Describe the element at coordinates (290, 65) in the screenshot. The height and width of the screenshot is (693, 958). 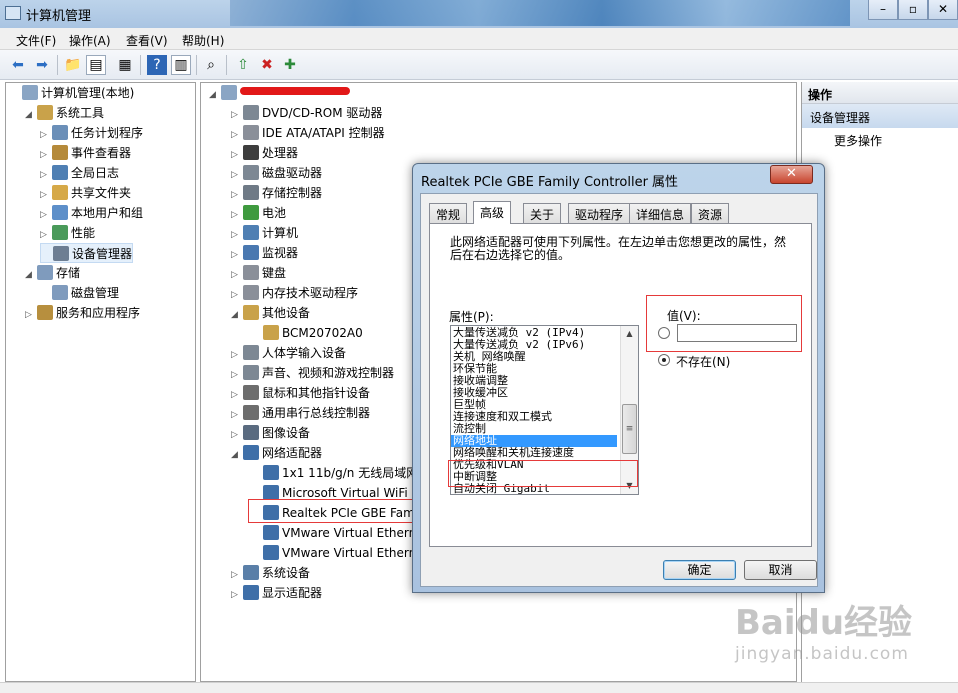
I see `enable-device-icon: ✚` at that location.